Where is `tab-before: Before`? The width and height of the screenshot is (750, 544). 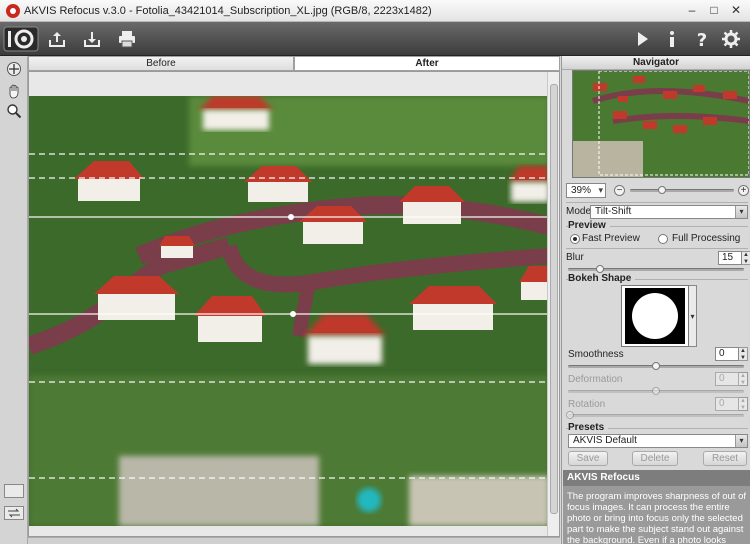
tab-before: Before is located at coordinates (161, 63).